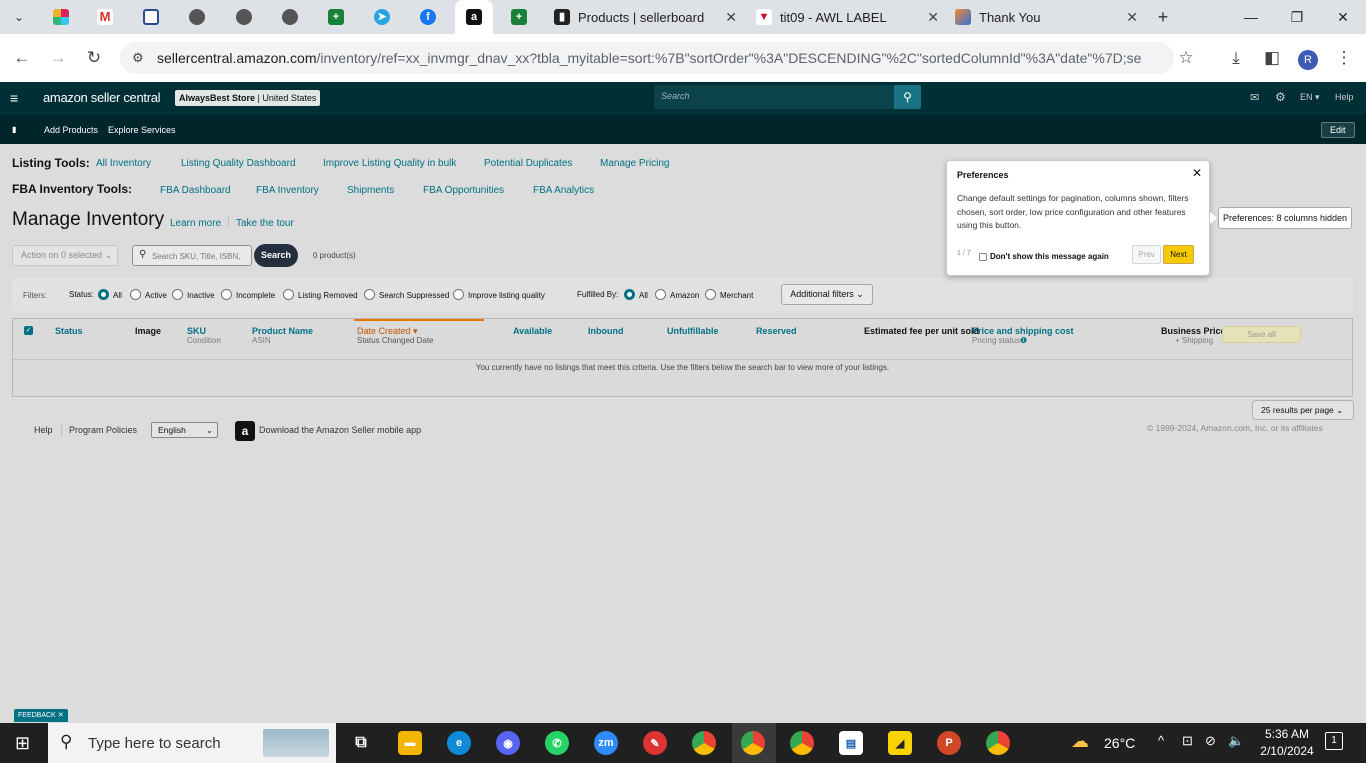 The image size is (1366, 763). What do you see at coordinates (142, 130) in the screenshot?
I see `subnav-explore-services: Explore Services` at bounding box center [142, 130].